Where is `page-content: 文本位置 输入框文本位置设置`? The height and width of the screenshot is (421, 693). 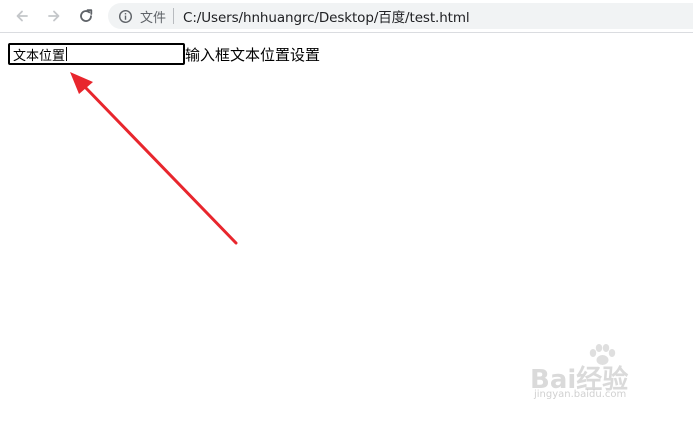 page-content: 文本位置 输入框文本位置设置 is located at coordinates (164, 54).